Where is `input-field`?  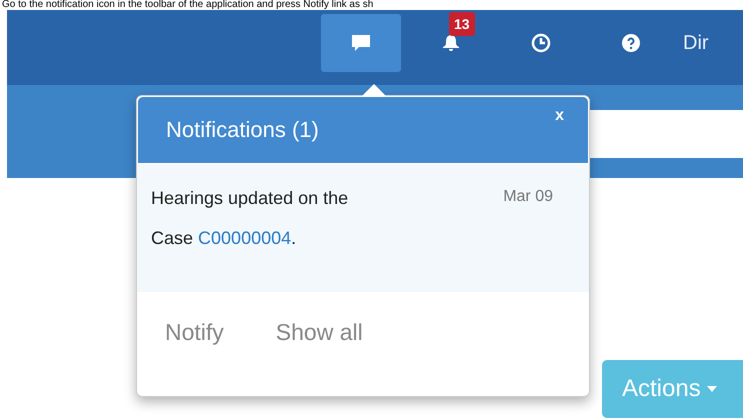 input-field is located at coordinates (666, 134).